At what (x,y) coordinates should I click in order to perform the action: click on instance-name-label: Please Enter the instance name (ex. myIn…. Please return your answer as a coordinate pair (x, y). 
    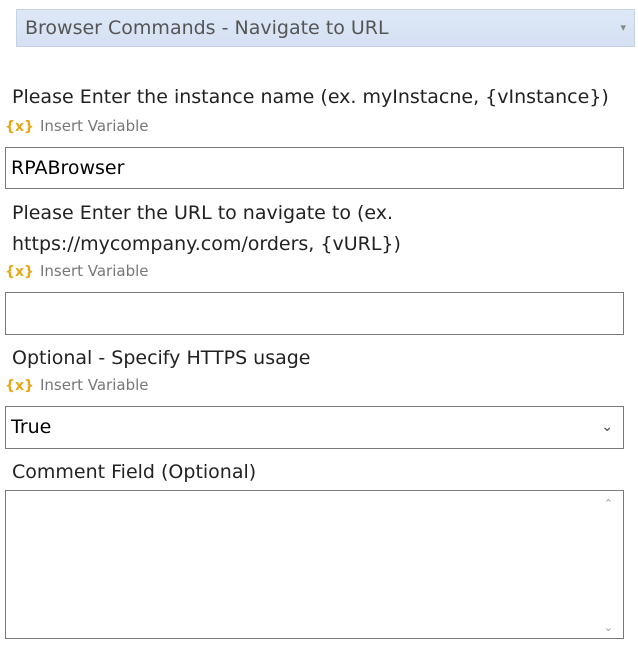
    Looking at the image, I should click on (310, 97).